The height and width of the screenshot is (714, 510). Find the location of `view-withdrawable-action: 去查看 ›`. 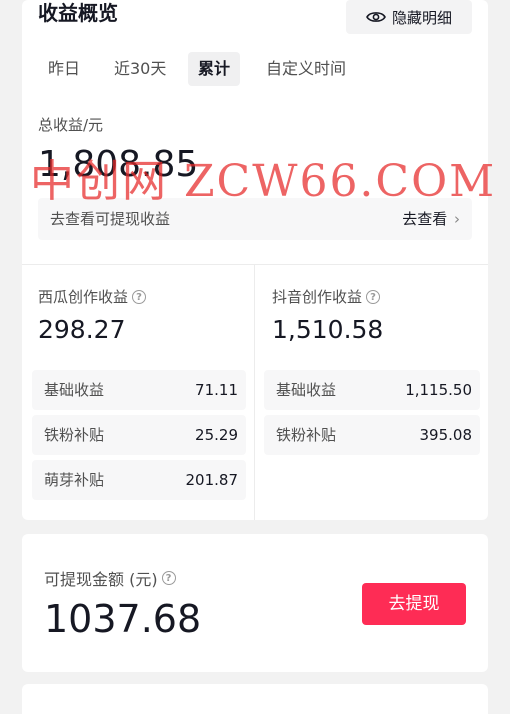

view-withdrawable-action: 去查看 › is located at coordinates (431, 219).